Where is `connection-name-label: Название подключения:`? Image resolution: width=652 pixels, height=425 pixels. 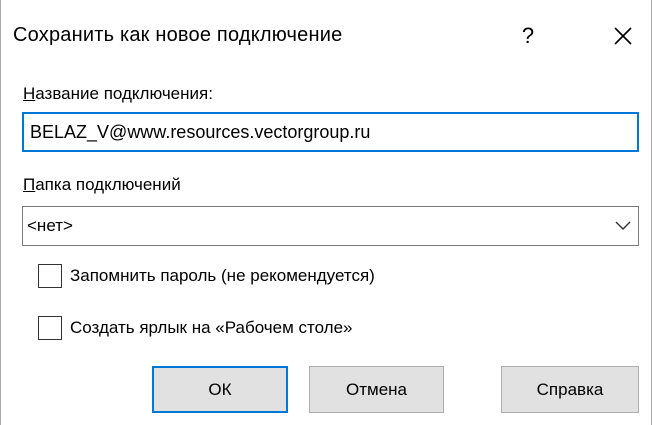
connection-name-label: Название подключения: is located at coordinates (118, 94).